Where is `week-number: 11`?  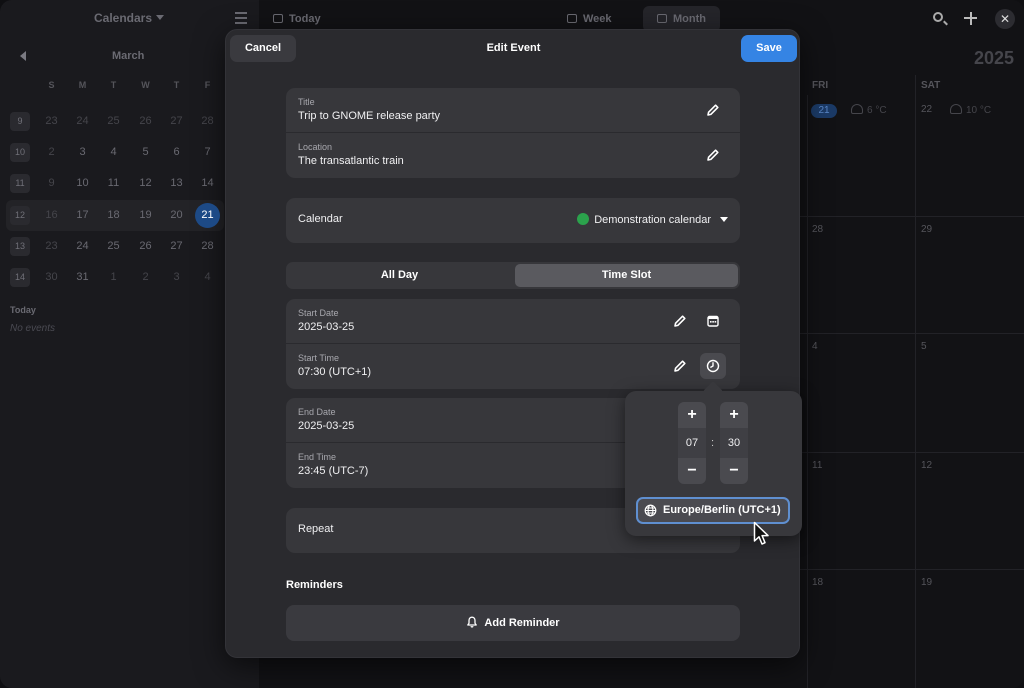 week-number: 11 is located at coordinates (20, 183).